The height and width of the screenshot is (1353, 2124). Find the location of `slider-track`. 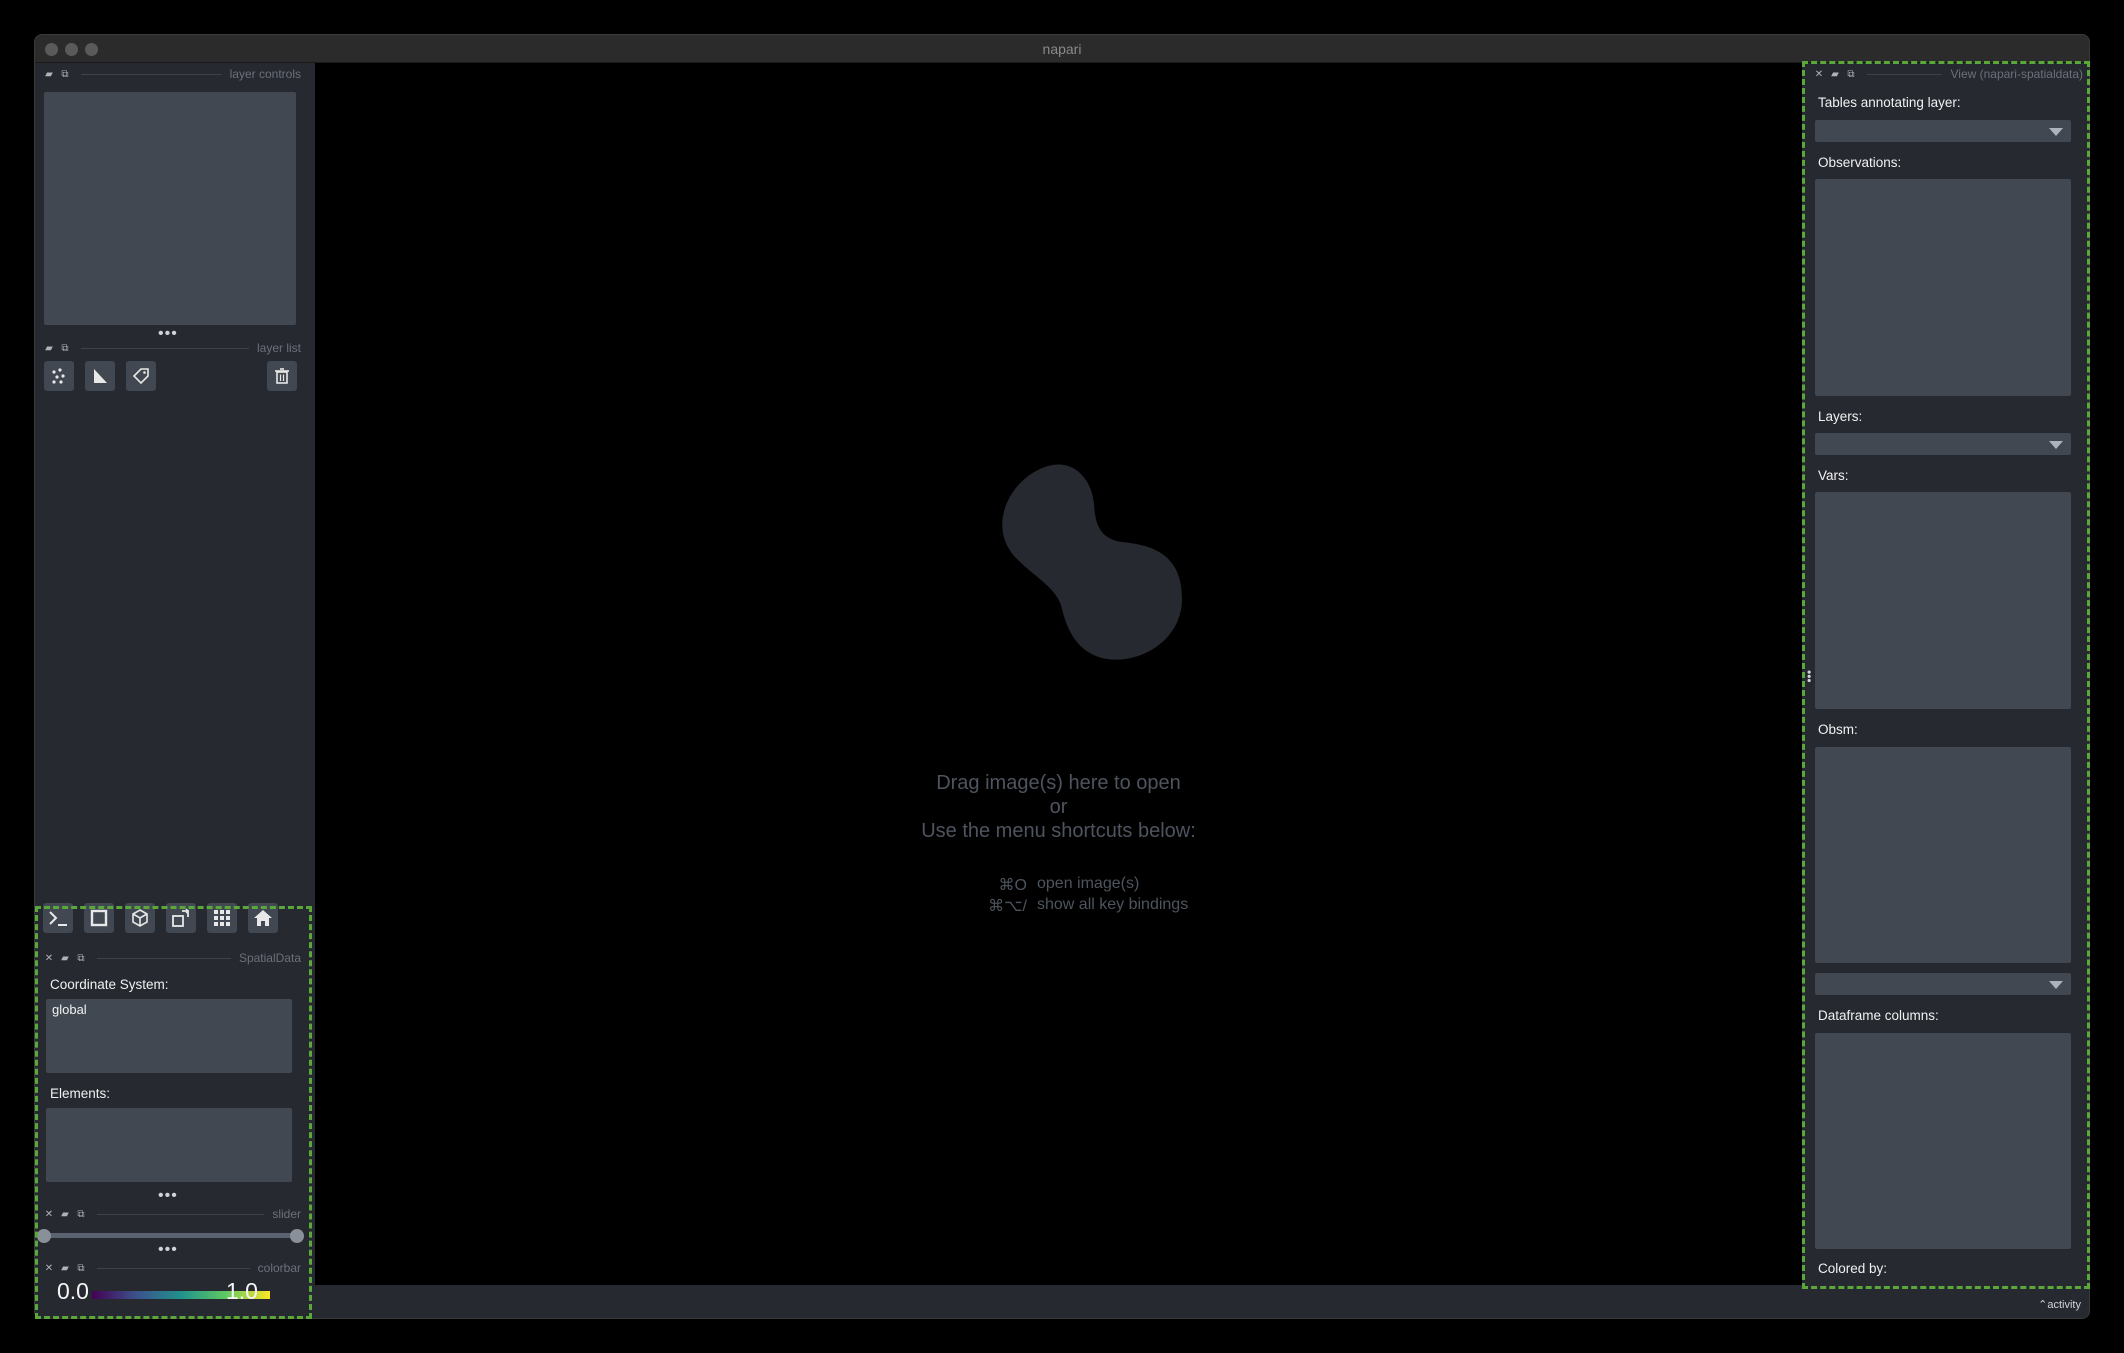

slider-track is located at coordinates (170, 1235).